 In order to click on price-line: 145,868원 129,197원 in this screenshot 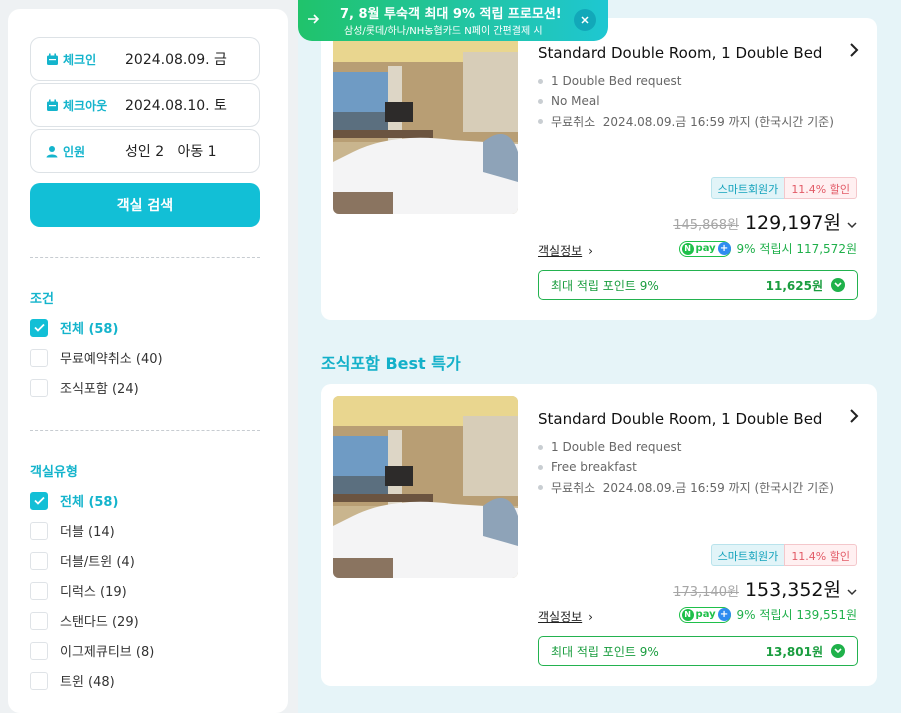, I will do `click(765, 221)`.